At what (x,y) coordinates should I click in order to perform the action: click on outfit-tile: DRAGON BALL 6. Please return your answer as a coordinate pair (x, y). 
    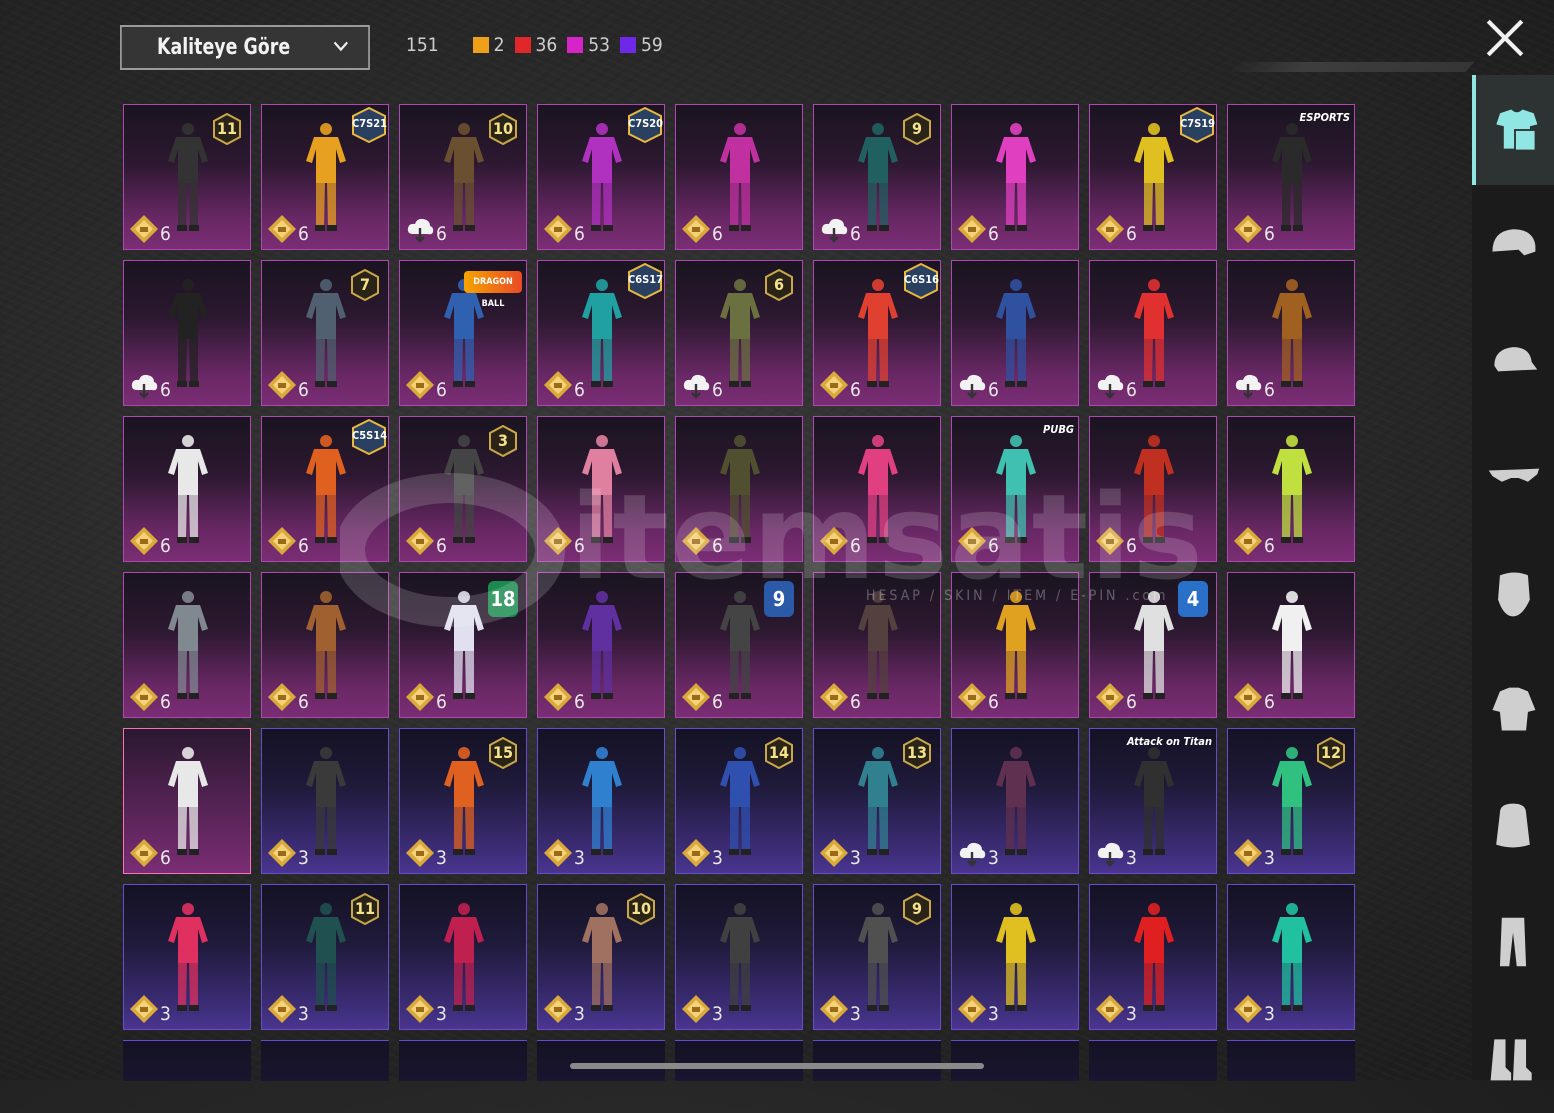
    Looking at the image, I should click on (463, 333).